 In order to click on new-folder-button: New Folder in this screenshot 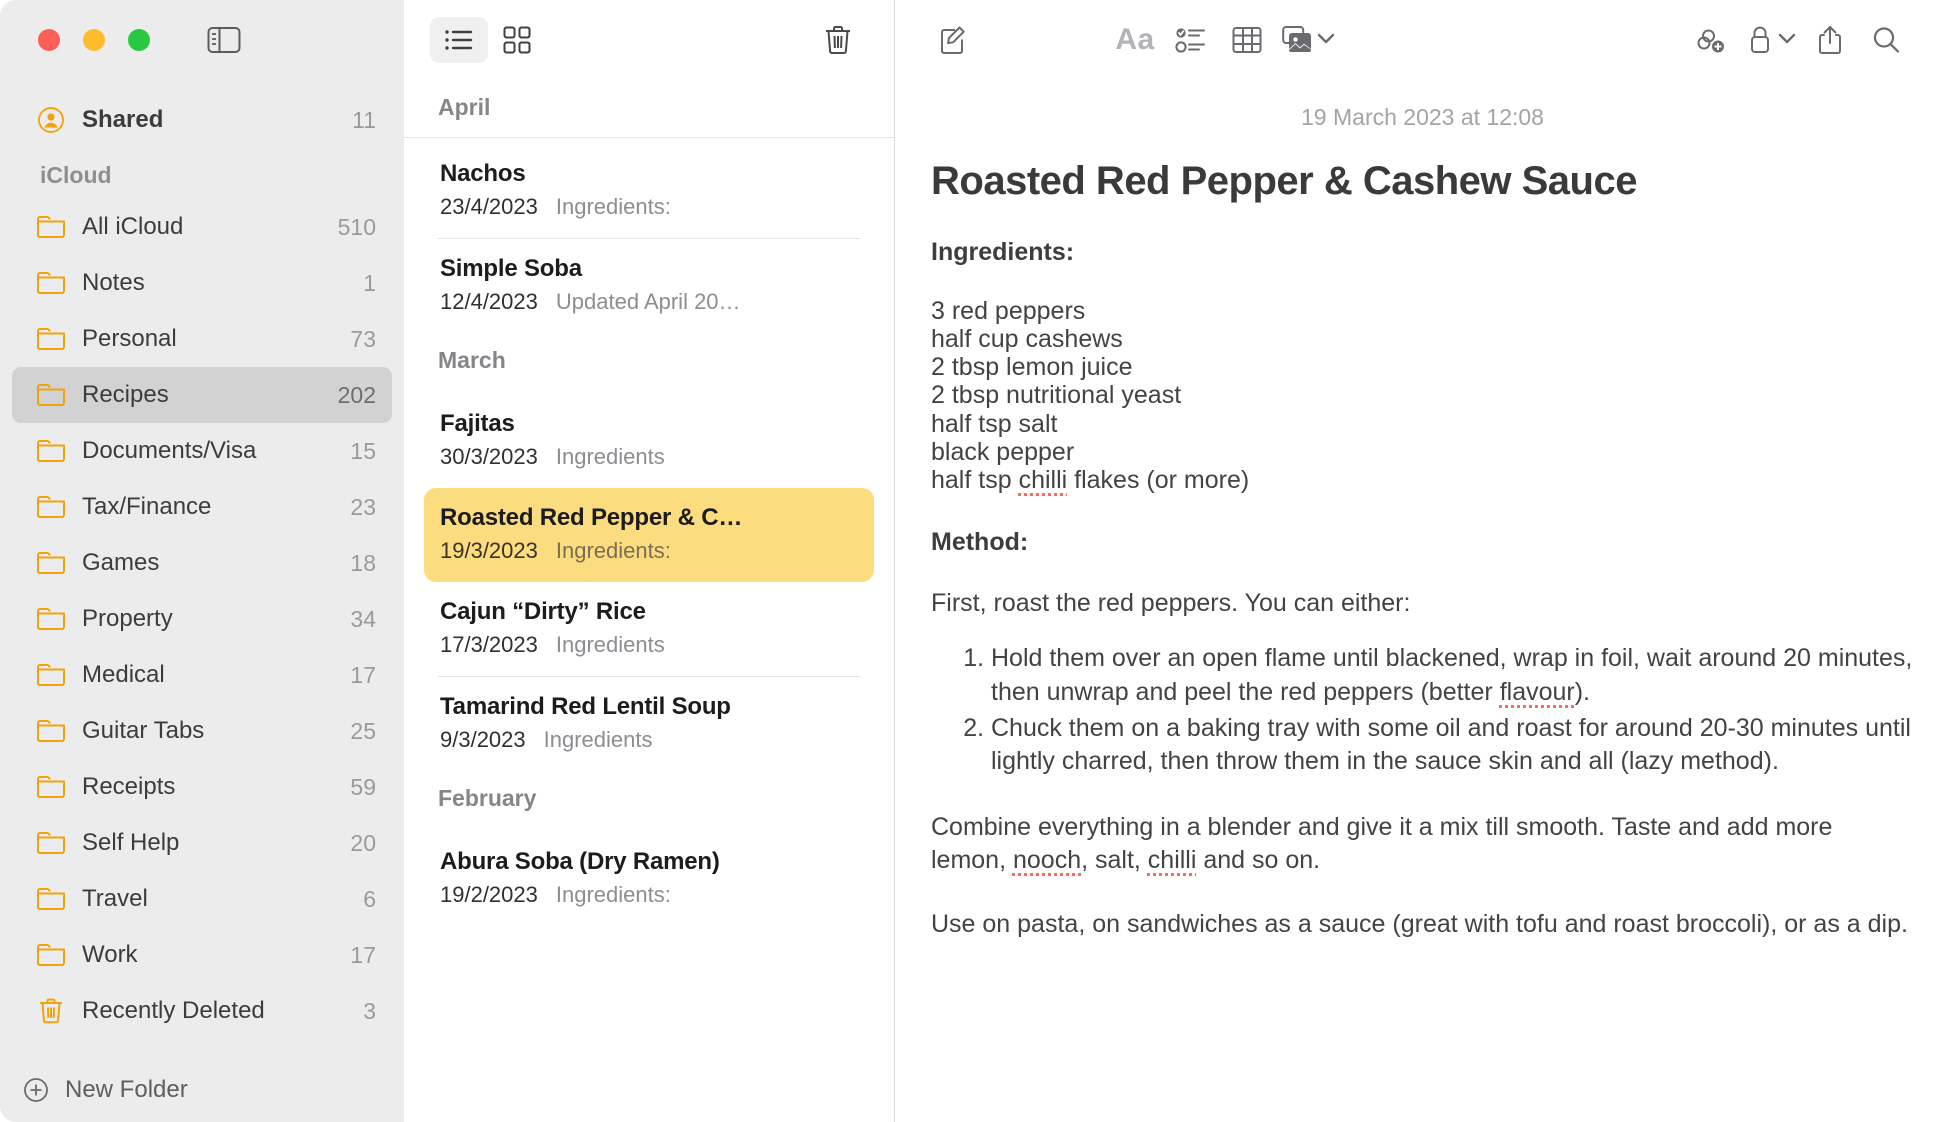, I will do `click(202, 1090)`.